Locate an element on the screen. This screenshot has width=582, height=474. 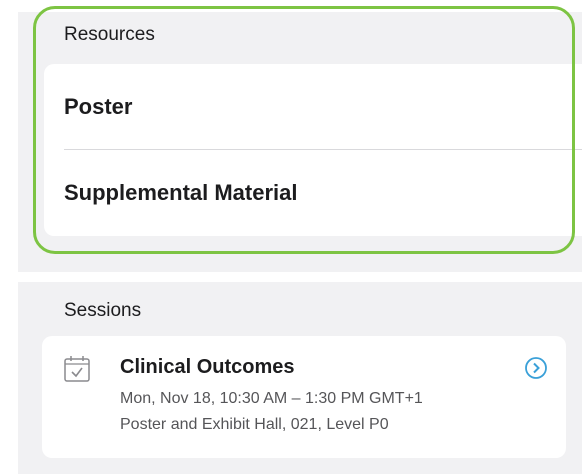
calendar-check-icon is located at coordinates (77, 369).